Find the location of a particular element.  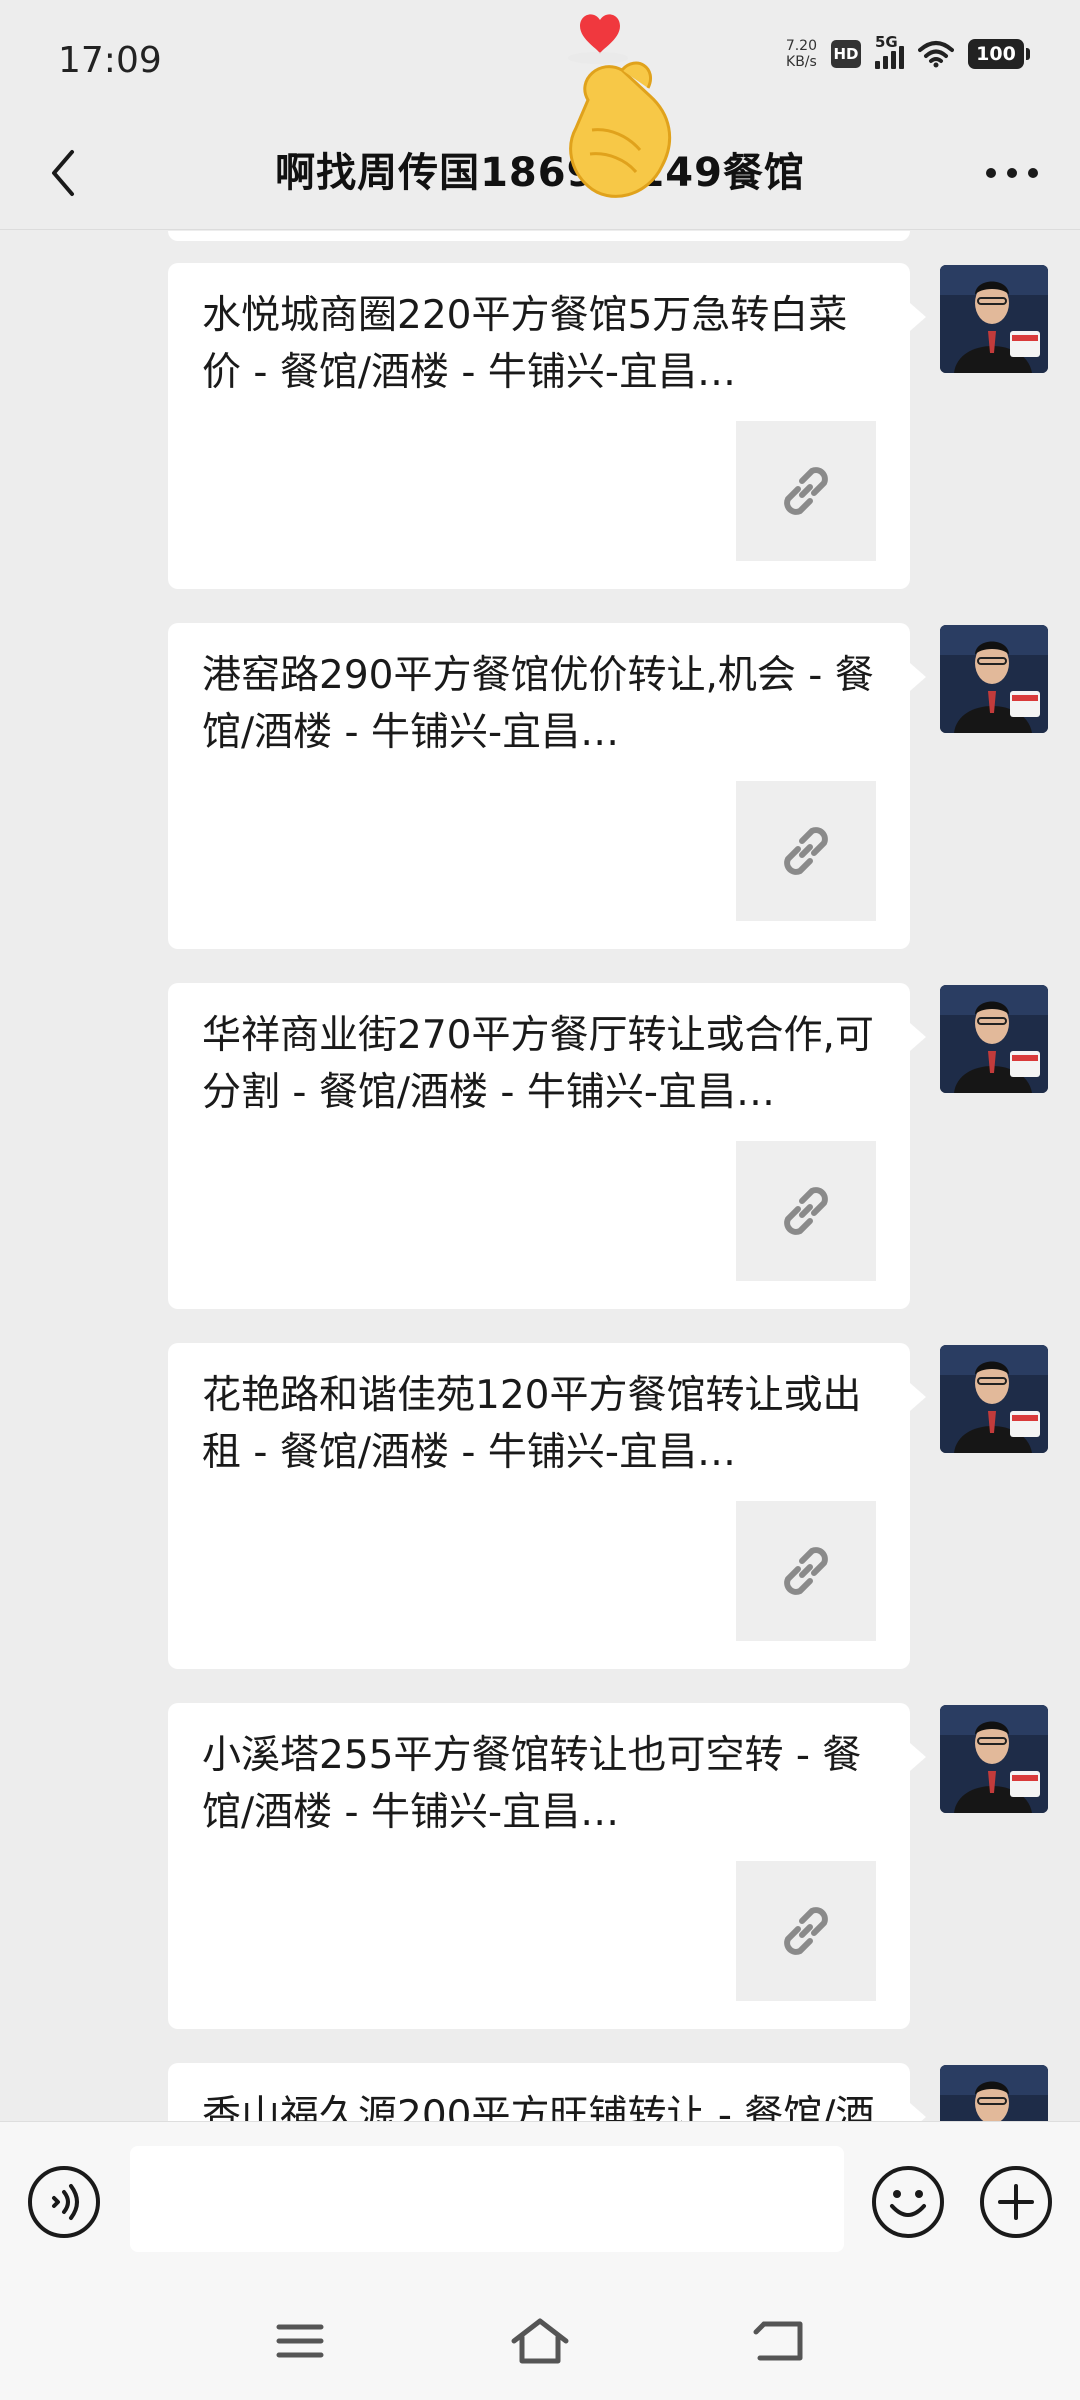

return-icon is located at coordinates (778, 2341).